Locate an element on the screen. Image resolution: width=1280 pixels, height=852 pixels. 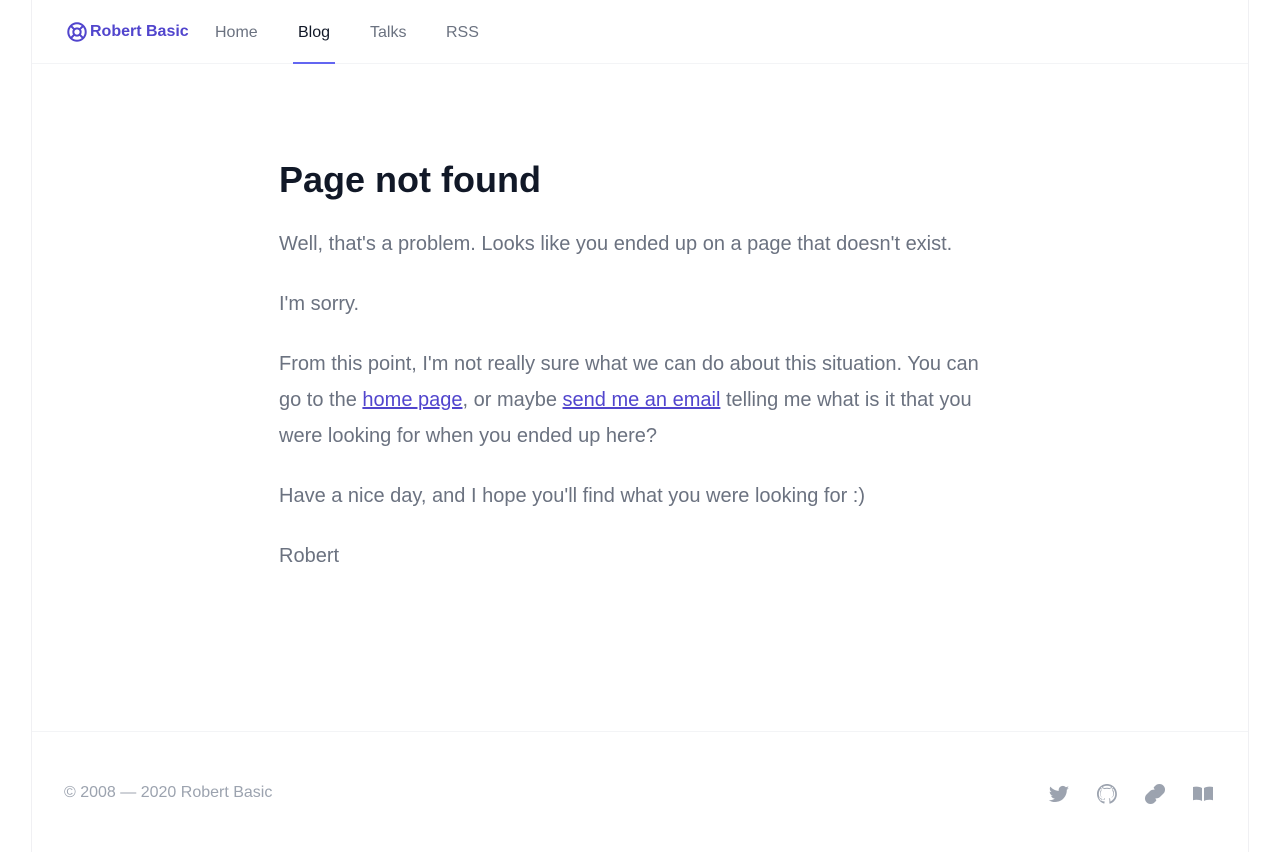
website-link is located at coordinates (1155, 794).